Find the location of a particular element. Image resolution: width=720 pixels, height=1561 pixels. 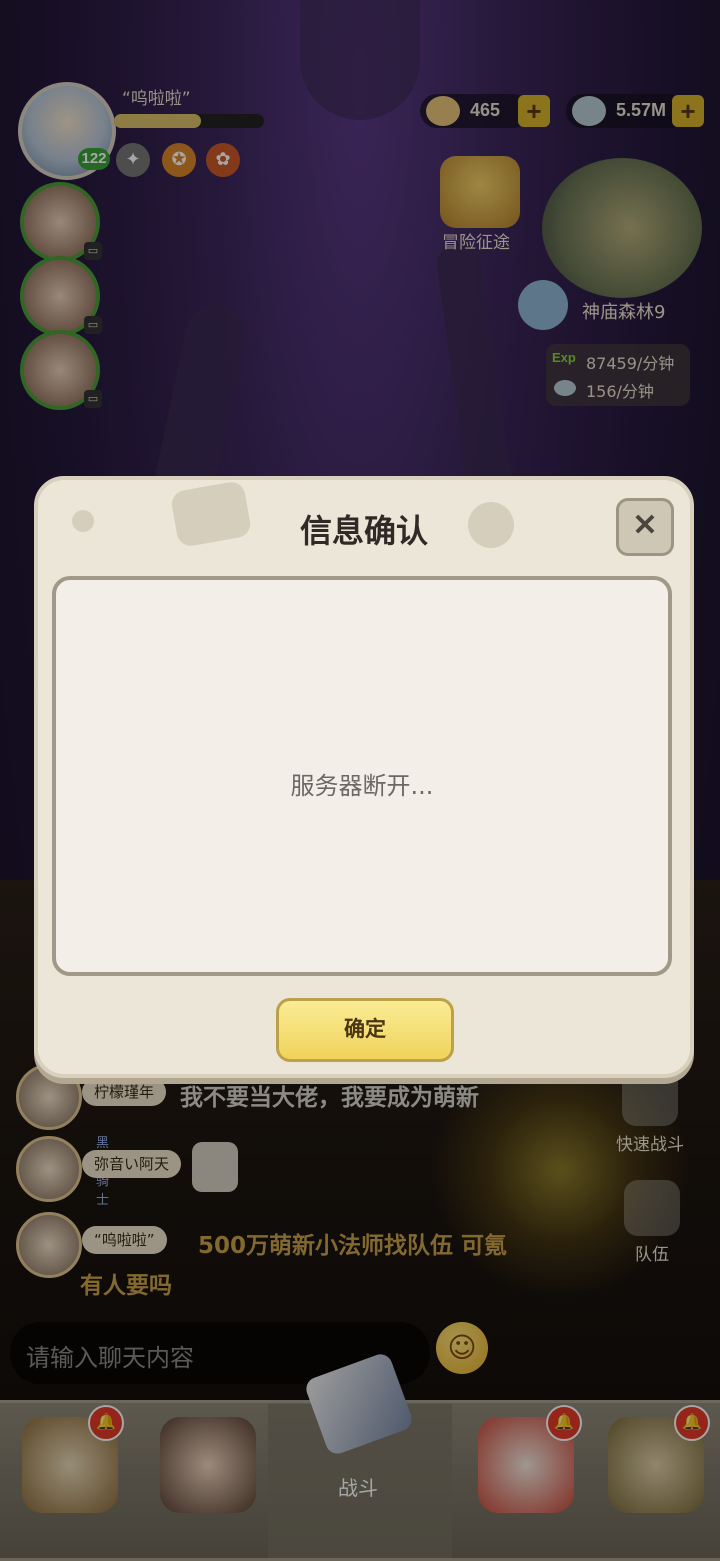

close-button: ✕ is located at coordinates (645, 527).